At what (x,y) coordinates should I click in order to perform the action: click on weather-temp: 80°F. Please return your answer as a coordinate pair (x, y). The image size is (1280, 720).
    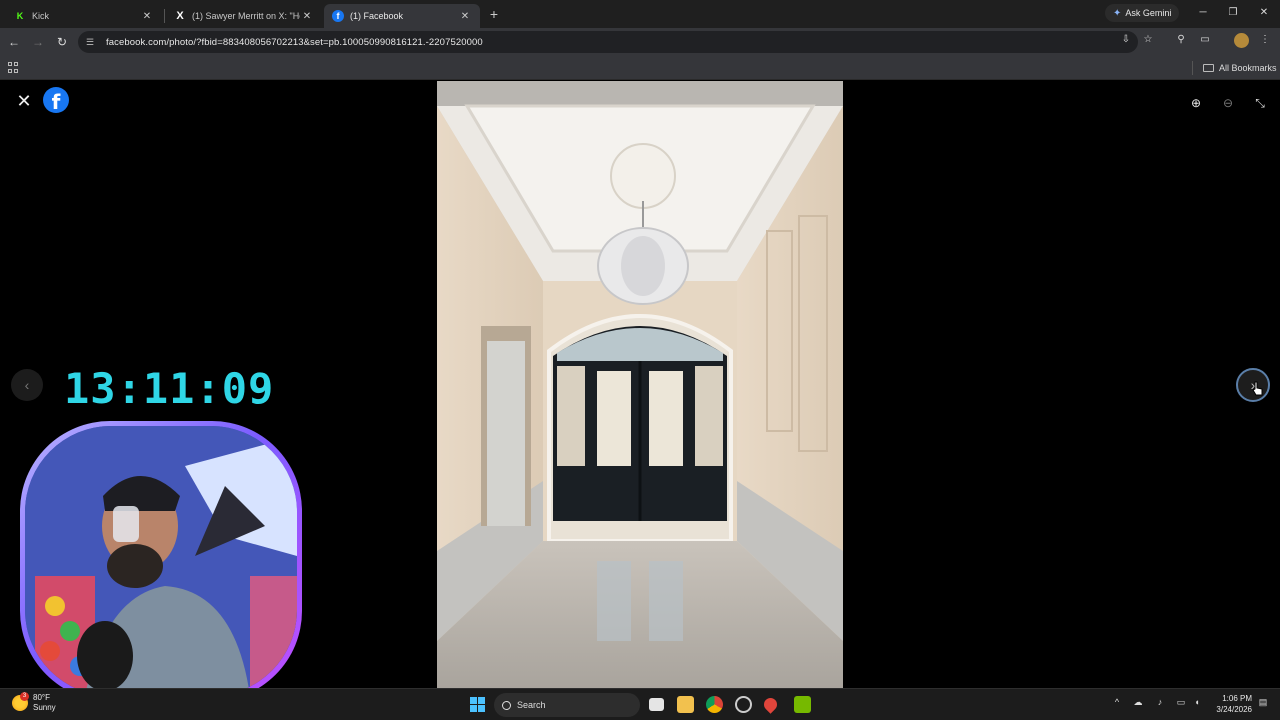
    Looking at the image, I should click on (41, 697).